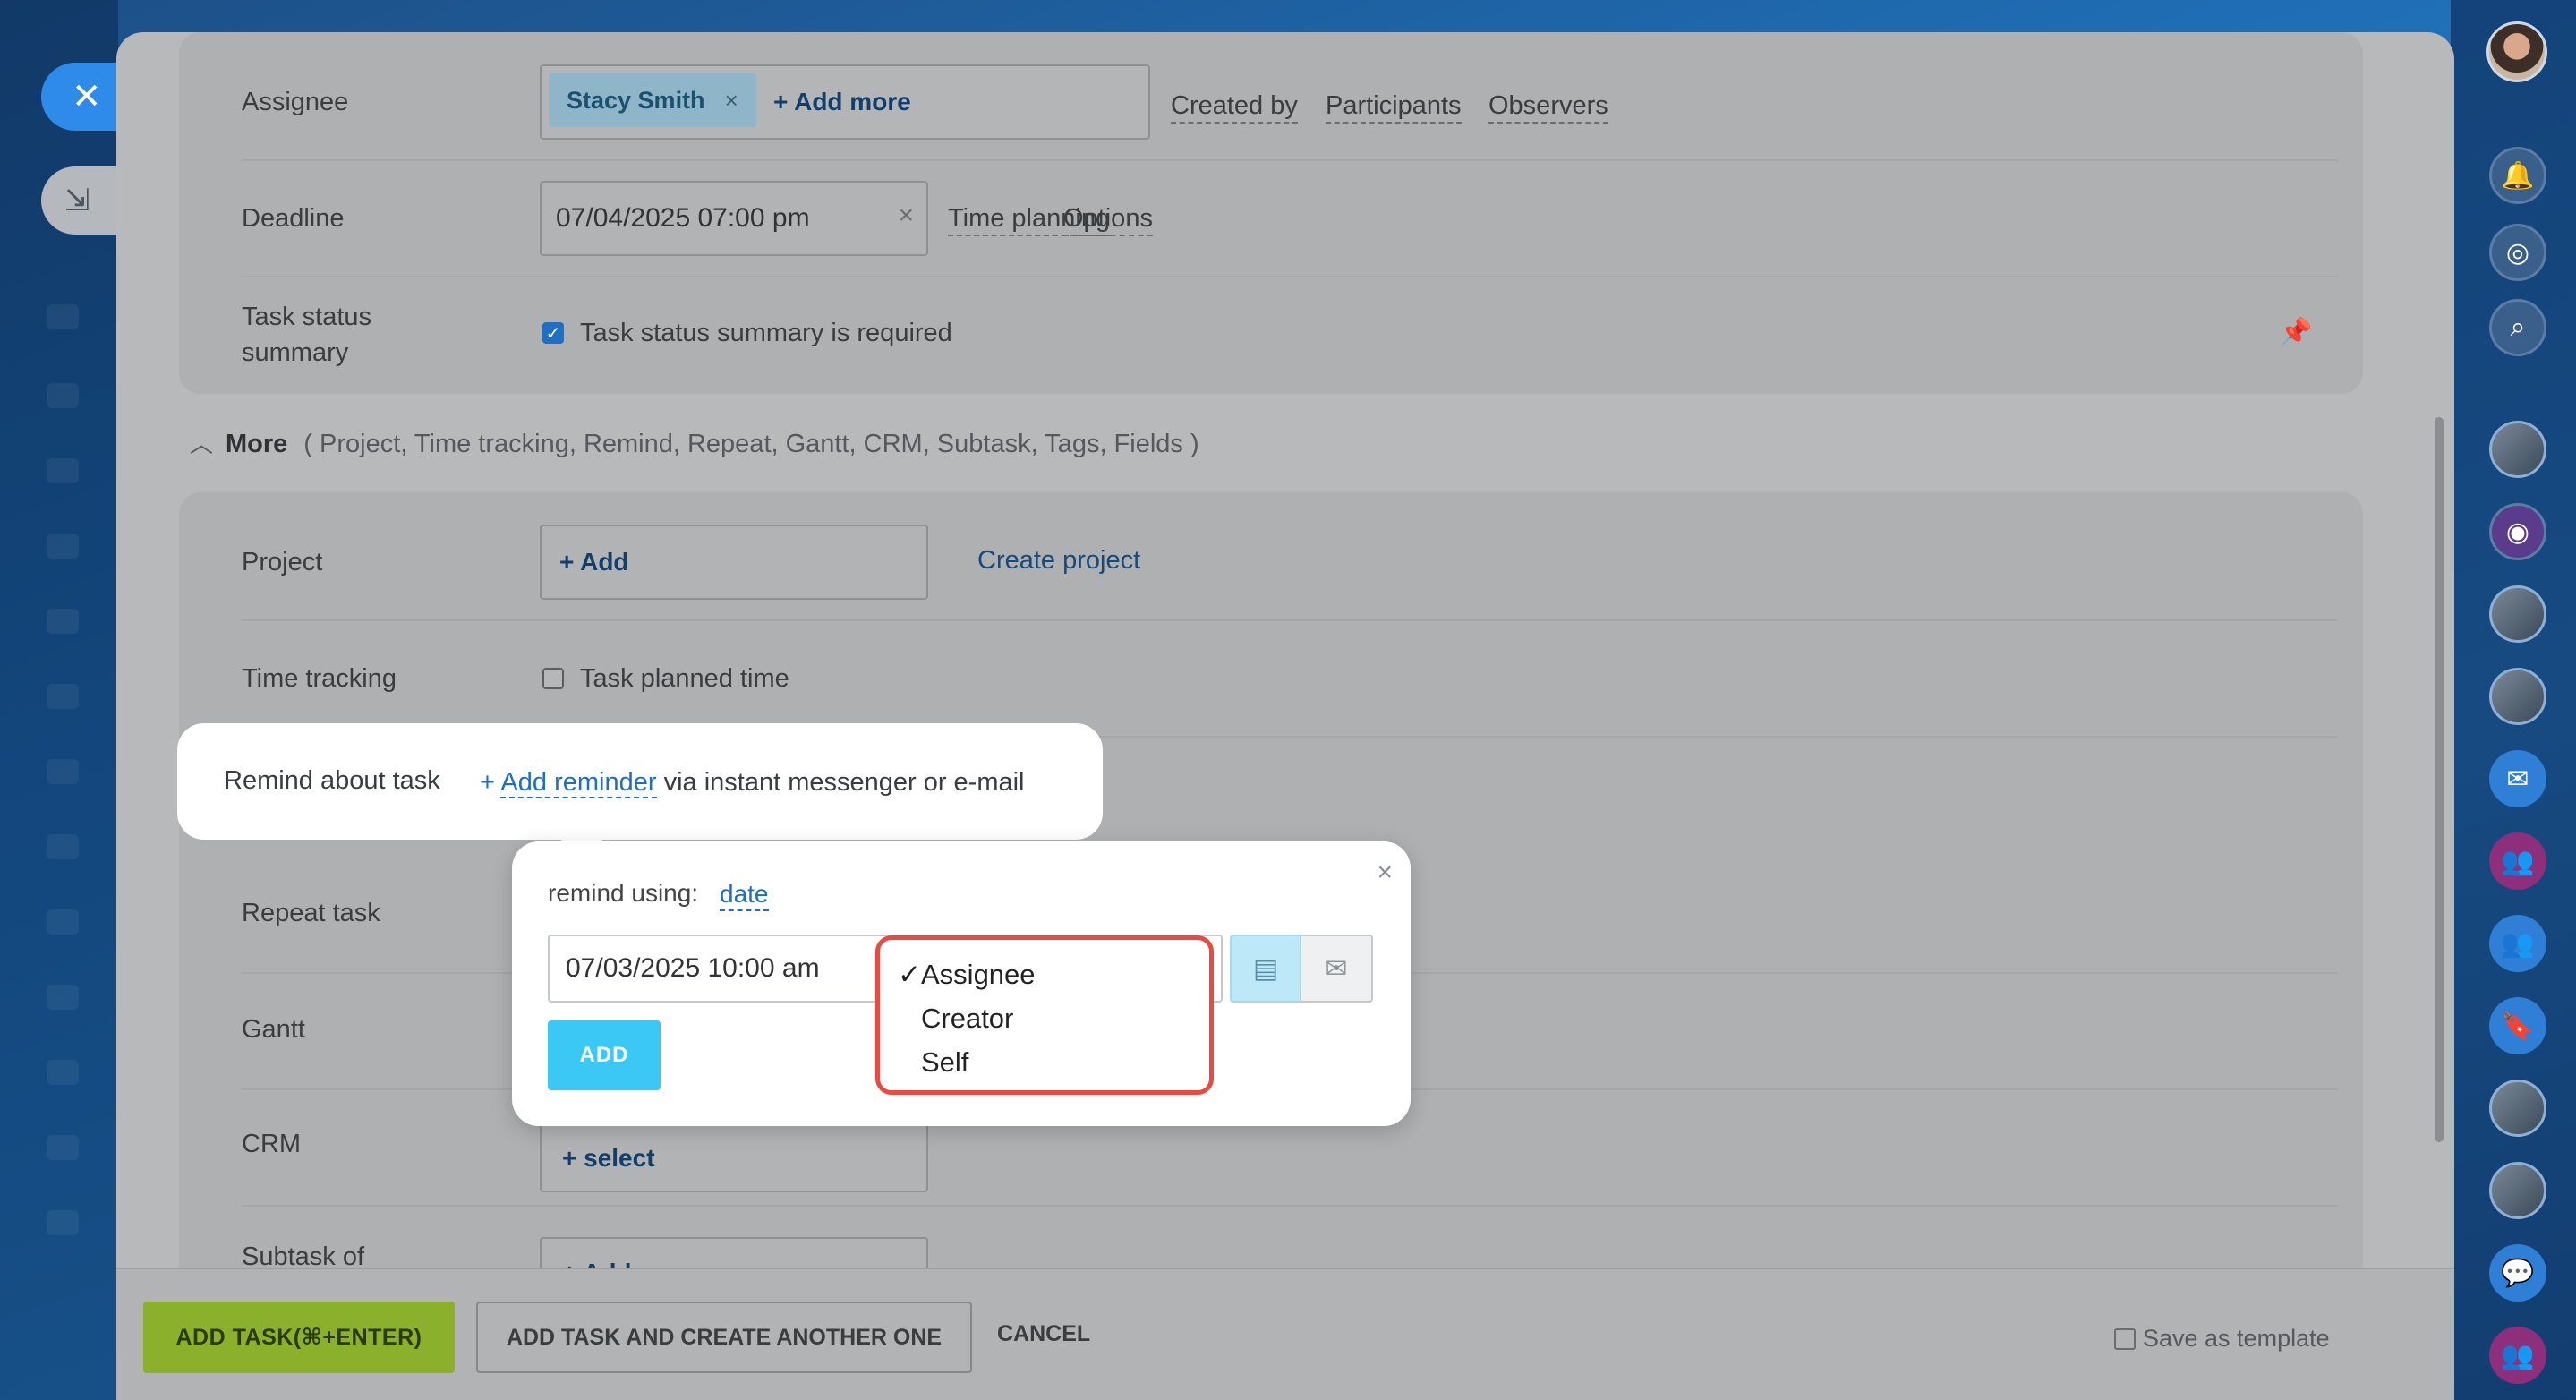 The height and width of the screenshot is (1400, 2576). I want to click on reminder-date-input: 07/03/2025 10:00 am ×, so click(731, 969).